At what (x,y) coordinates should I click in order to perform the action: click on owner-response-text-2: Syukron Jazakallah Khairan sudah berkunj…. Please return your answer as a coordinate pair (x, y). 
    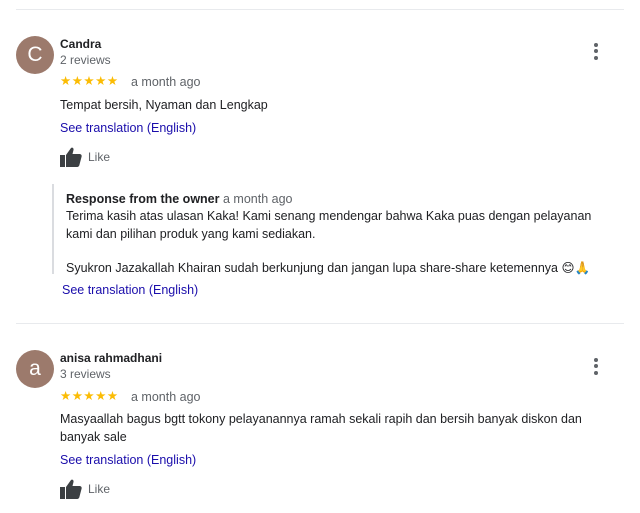
    Looking at the image, I should click on (328, 268).